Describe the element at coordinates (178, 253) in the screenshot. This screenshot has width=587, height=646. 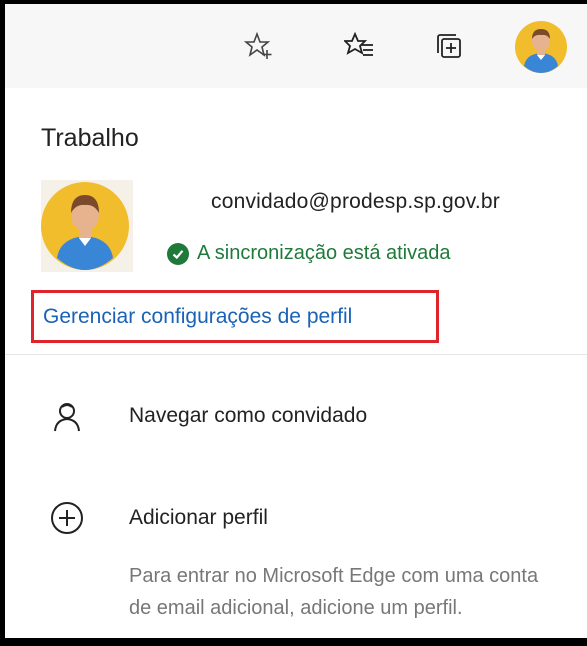
I see `check-circle-icon` at that location.